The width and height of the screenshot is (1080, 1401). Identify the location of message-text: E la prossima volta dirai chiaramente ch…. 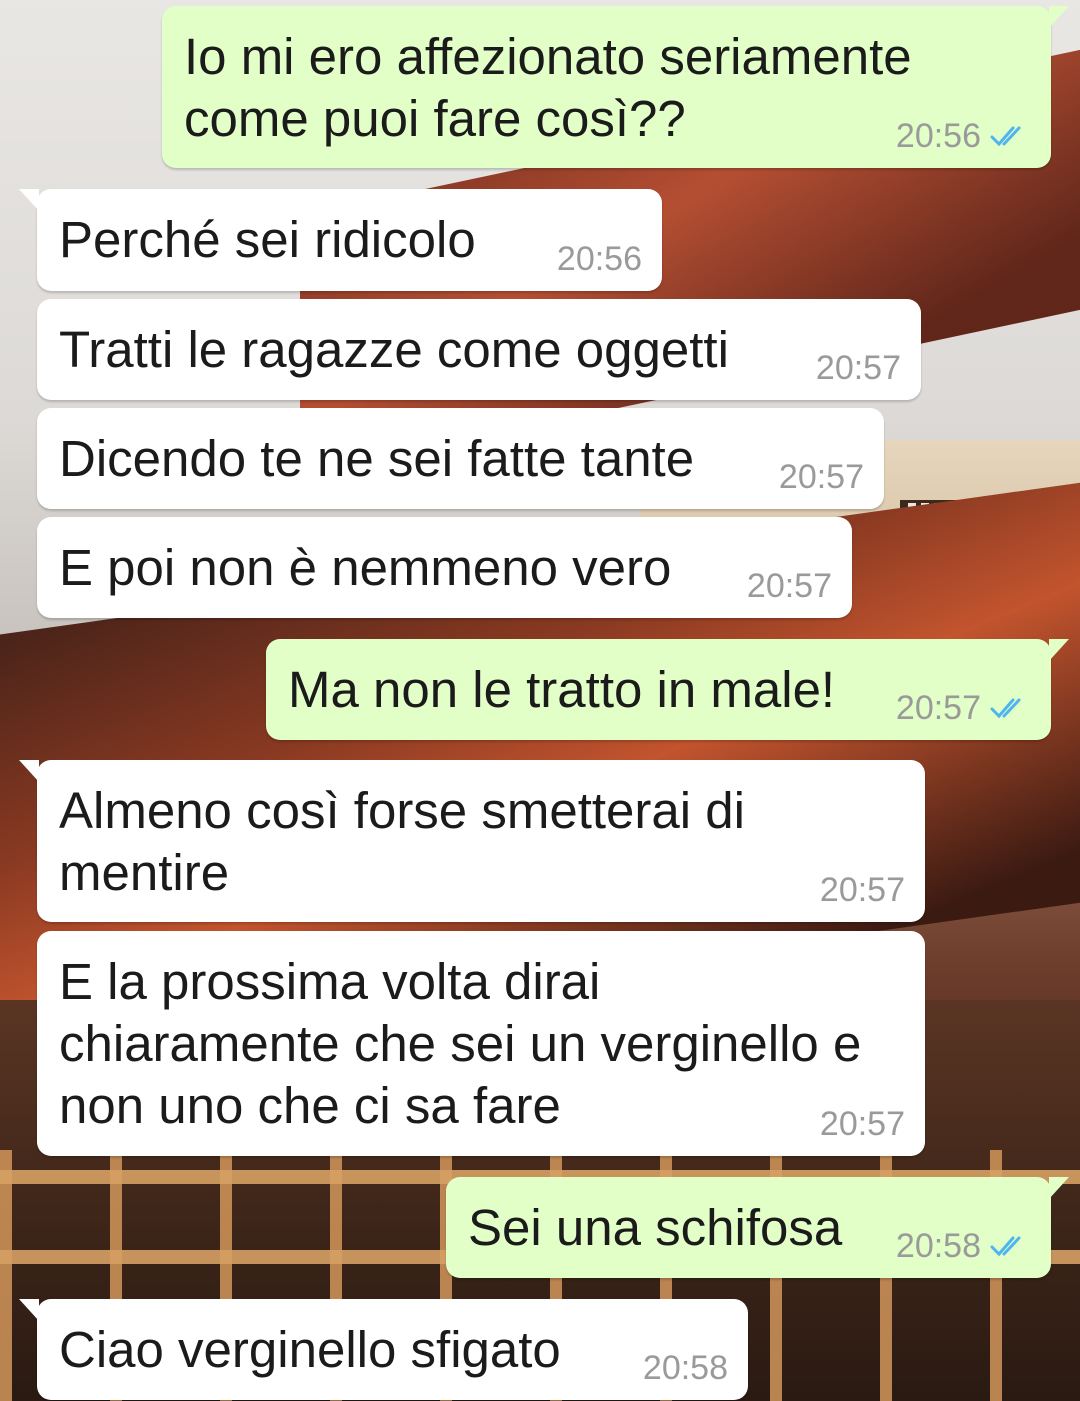
(460, 1043).